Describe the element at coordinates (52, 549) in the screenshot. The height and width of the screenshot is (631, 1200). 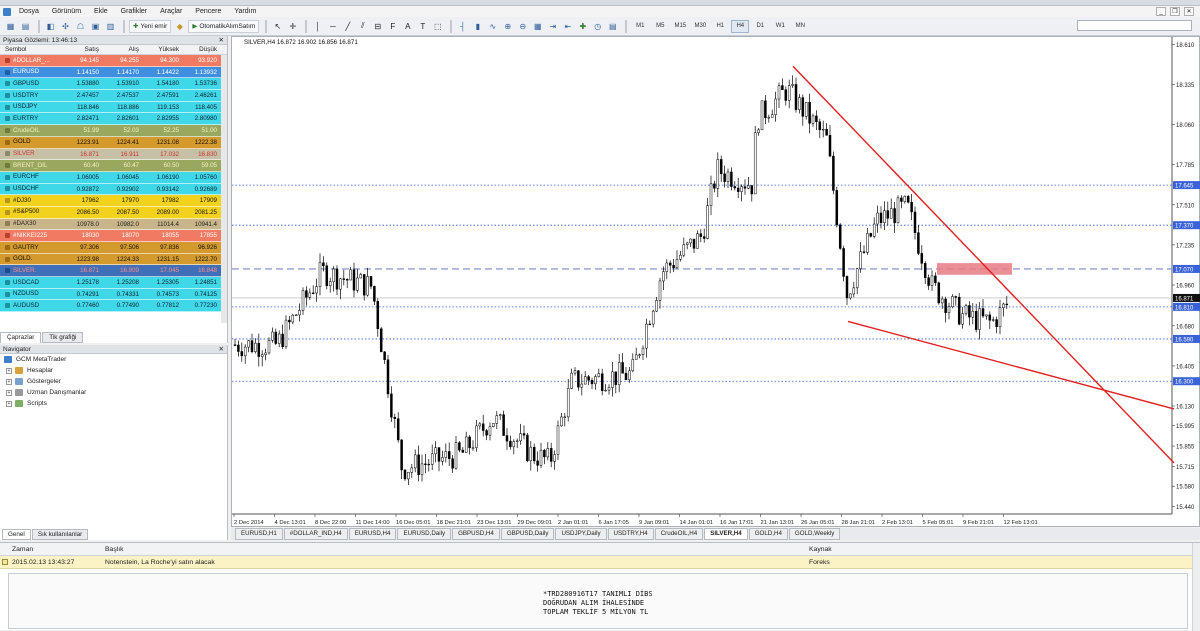
I see `col-time: Zaman` at that location.